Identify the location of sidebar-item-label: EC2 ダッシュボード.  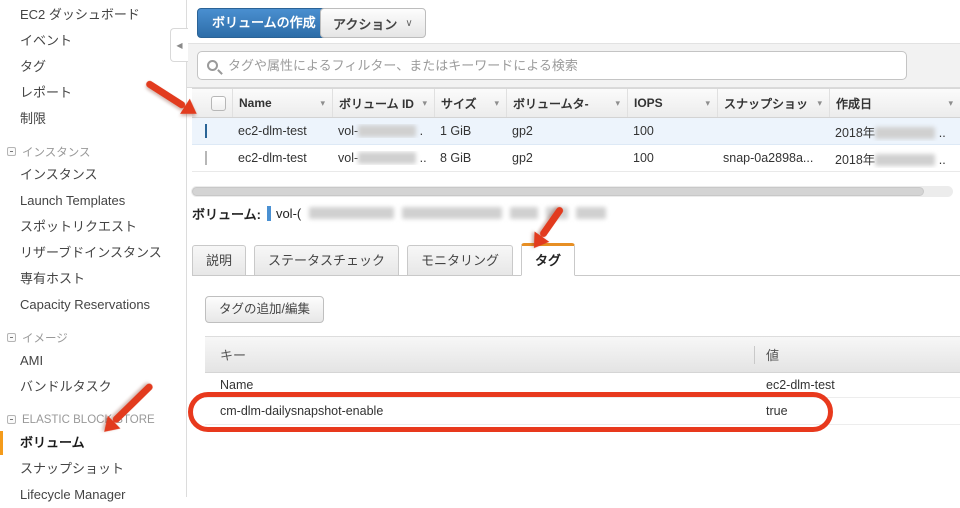
(80, 14).